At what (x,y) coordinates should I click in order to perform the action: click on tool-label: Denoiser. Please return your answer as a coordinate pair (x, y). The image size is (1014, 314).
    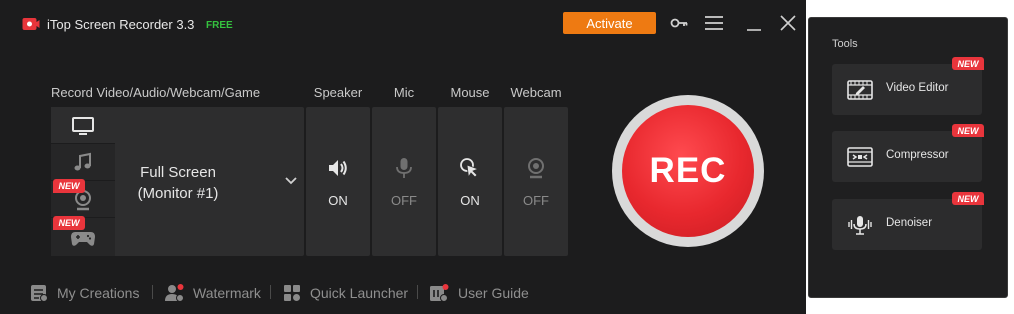
    Looking at the image, I should click on (909, 223).